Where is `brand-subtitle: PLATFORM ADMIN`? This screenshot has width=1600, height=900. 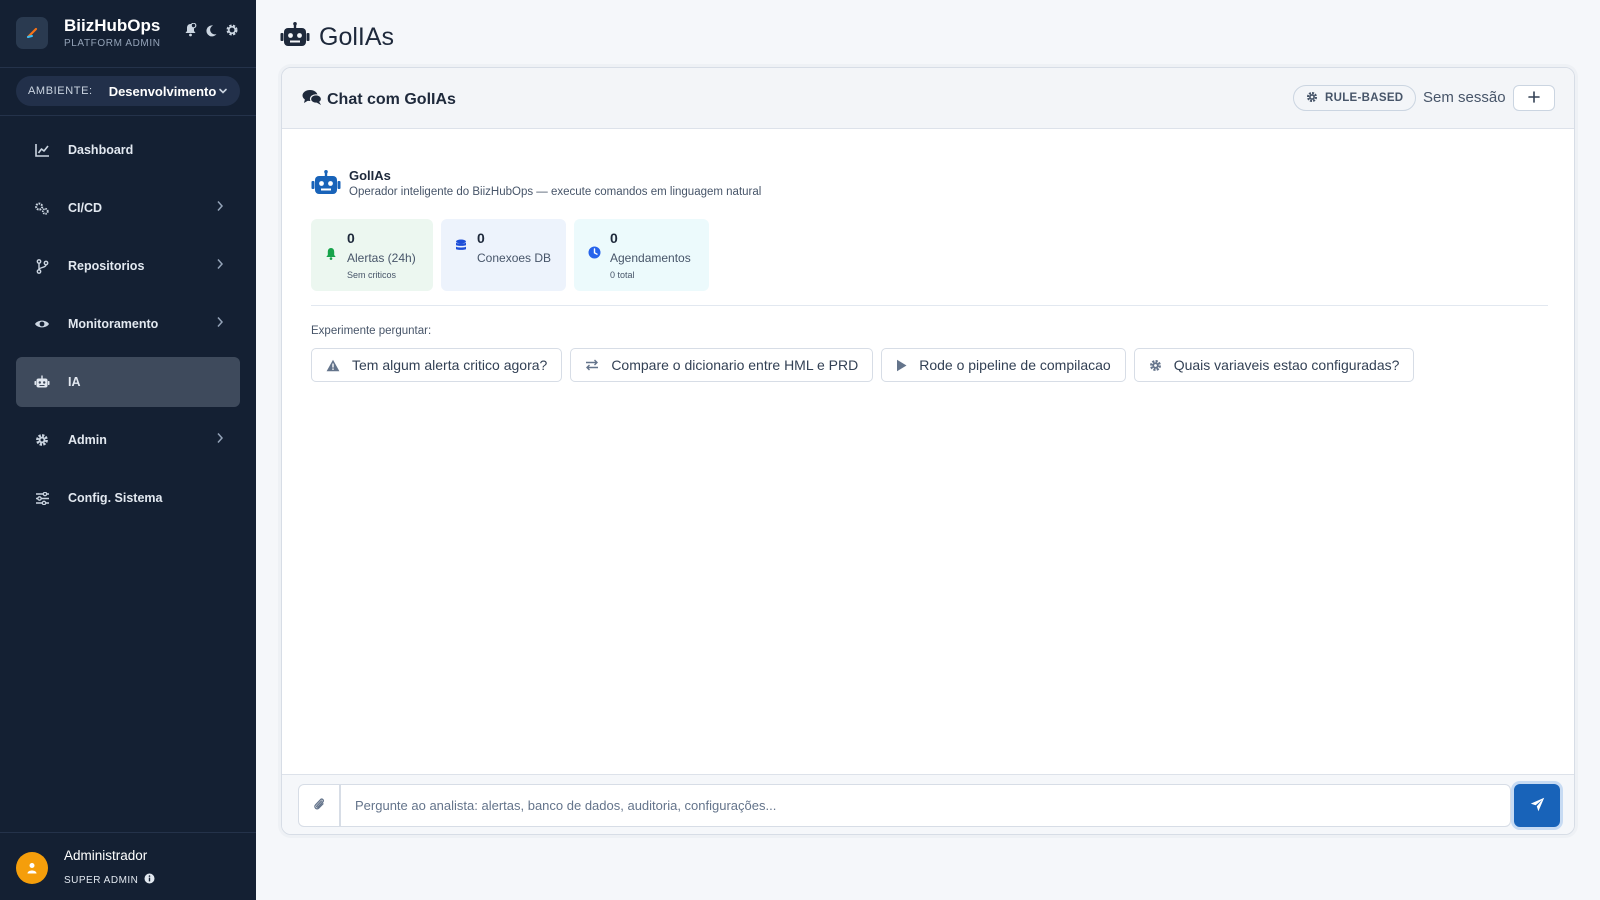 brand-subtitle: PLATFORM ADMIN is located at coordinates (112, 43).